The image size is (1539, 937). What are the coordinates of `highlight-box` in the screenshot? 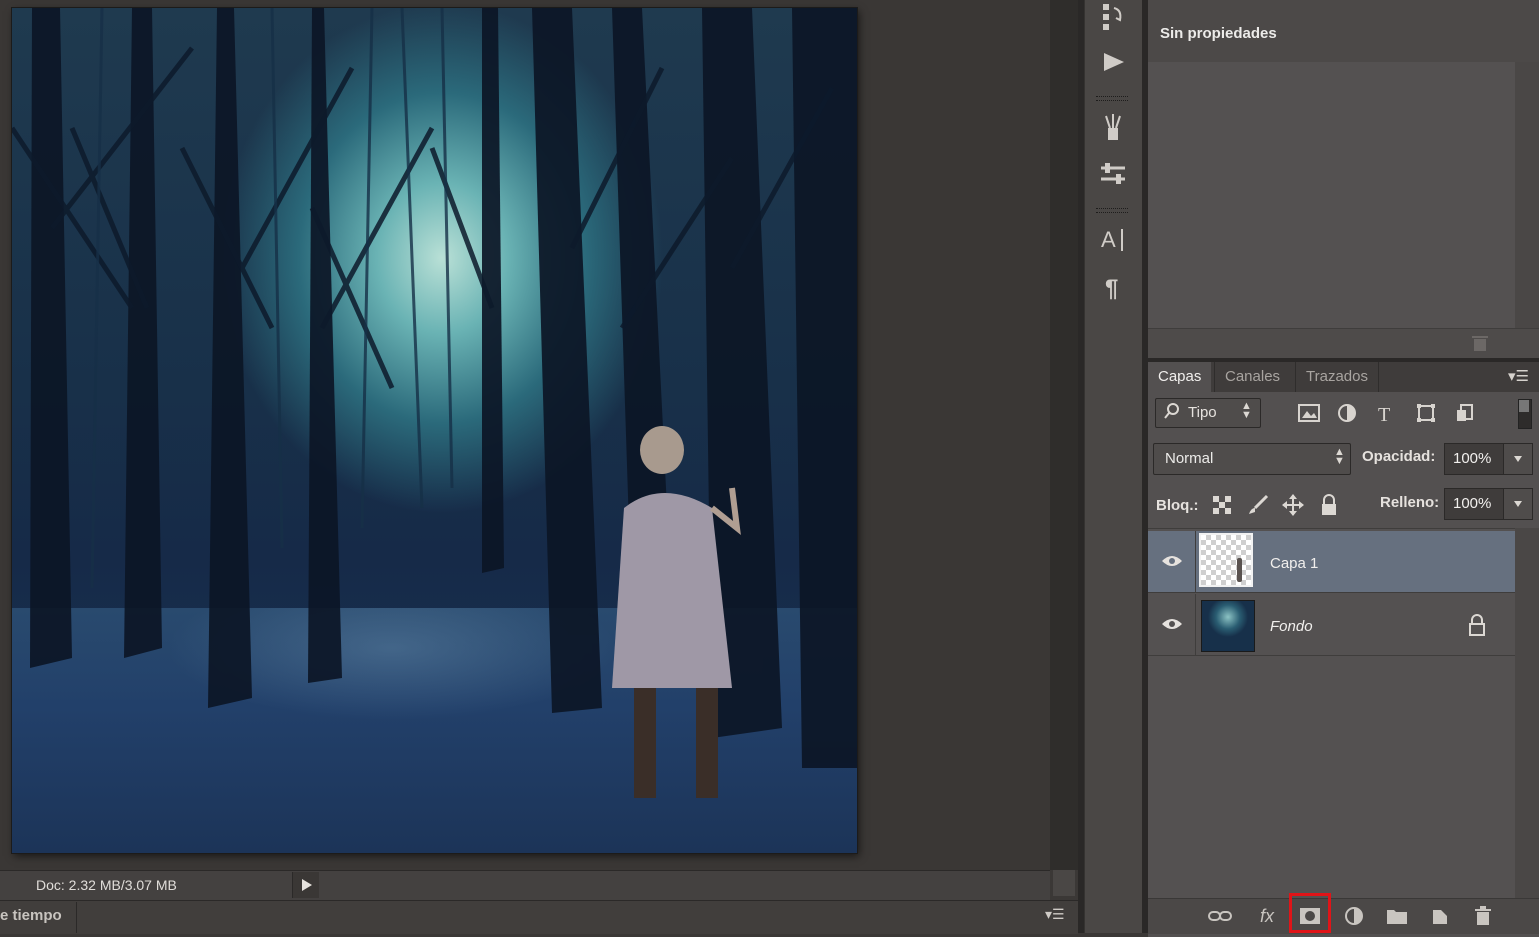 It's located at (1310, 913).